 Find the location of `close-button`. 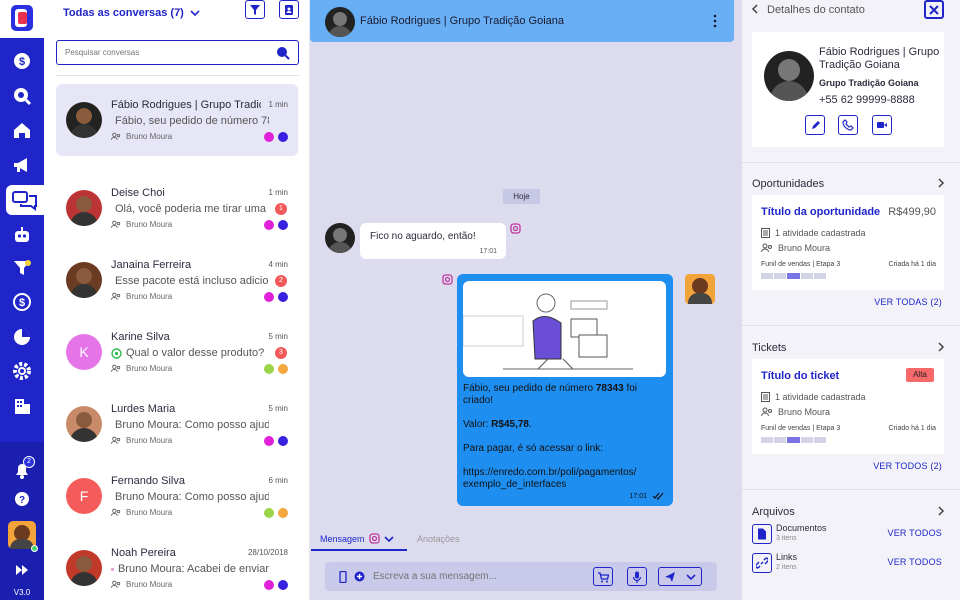

close-button is located at coordinates (934, 9).